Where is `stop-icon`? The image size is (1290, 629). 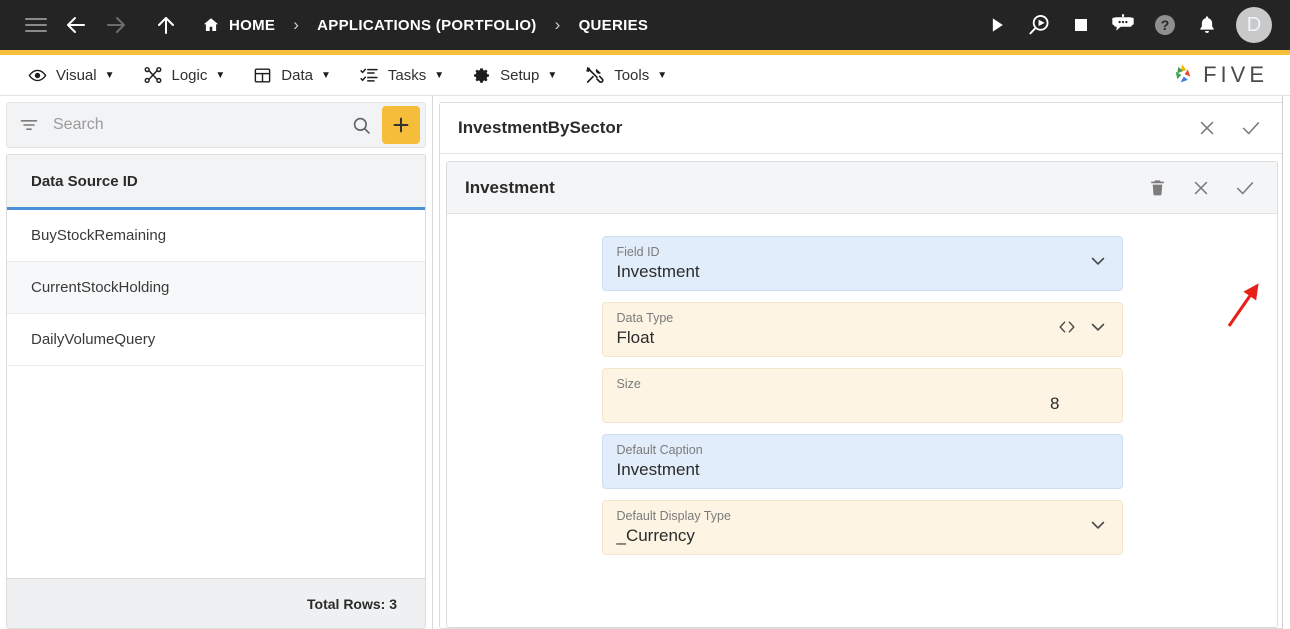
stop-icon is located at coordinates (1081, 25).